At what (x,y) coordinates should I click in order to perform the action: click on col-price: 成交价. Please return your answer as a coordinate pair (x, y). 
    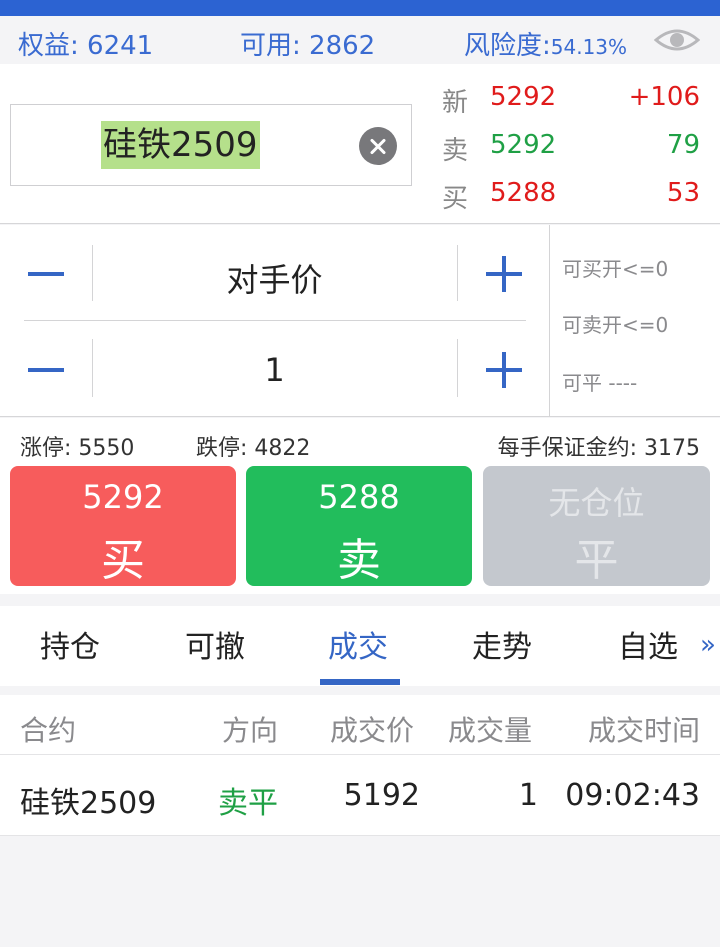
    Looking at the image, I should click on (372, 730).